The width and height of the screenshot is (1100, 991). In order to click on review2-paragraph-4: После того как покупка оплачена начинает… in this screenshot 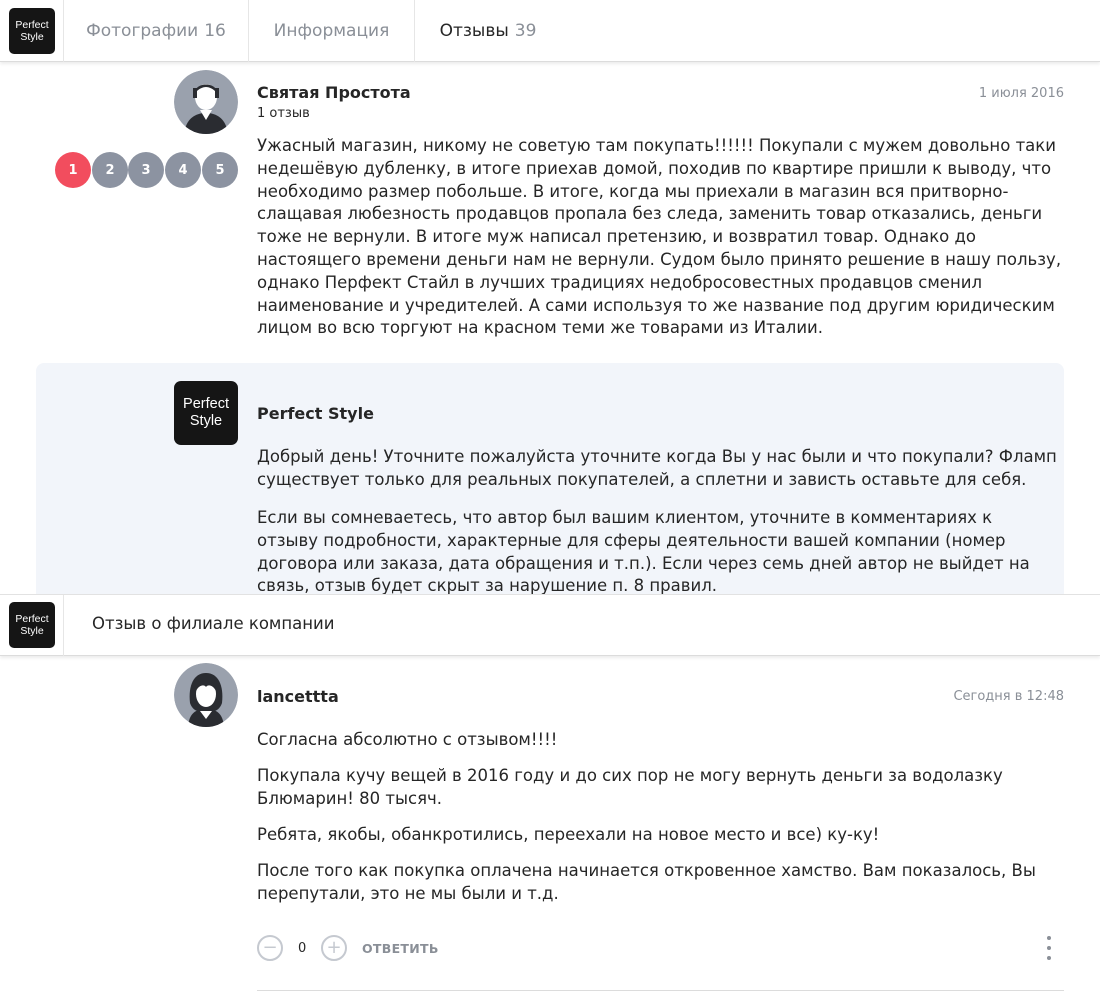, I will do `click(646, 882)`.